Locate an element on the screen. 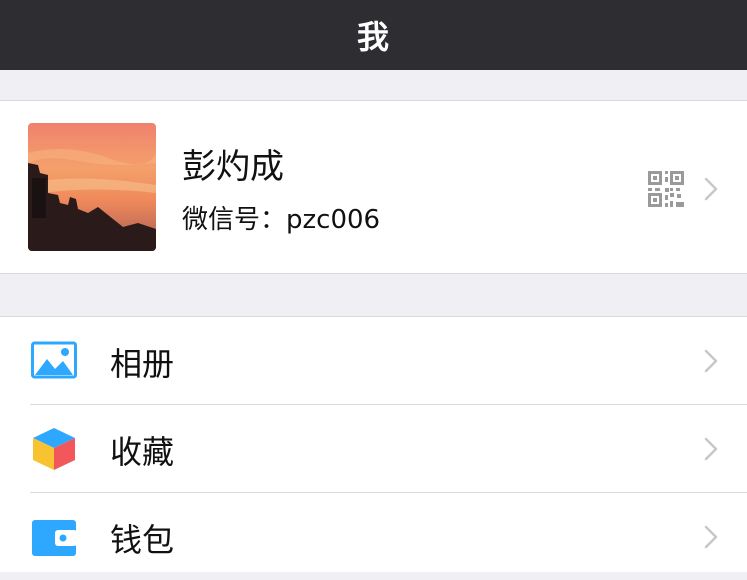 The width and height of the screenshot is (747, 580). photo-album-icon is located at coordinates (54, 361).